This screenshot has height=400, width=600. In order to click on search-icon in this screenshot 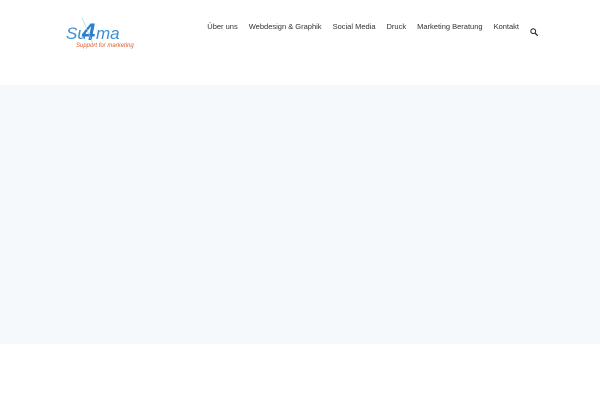, I will do `click(534, 30)`.